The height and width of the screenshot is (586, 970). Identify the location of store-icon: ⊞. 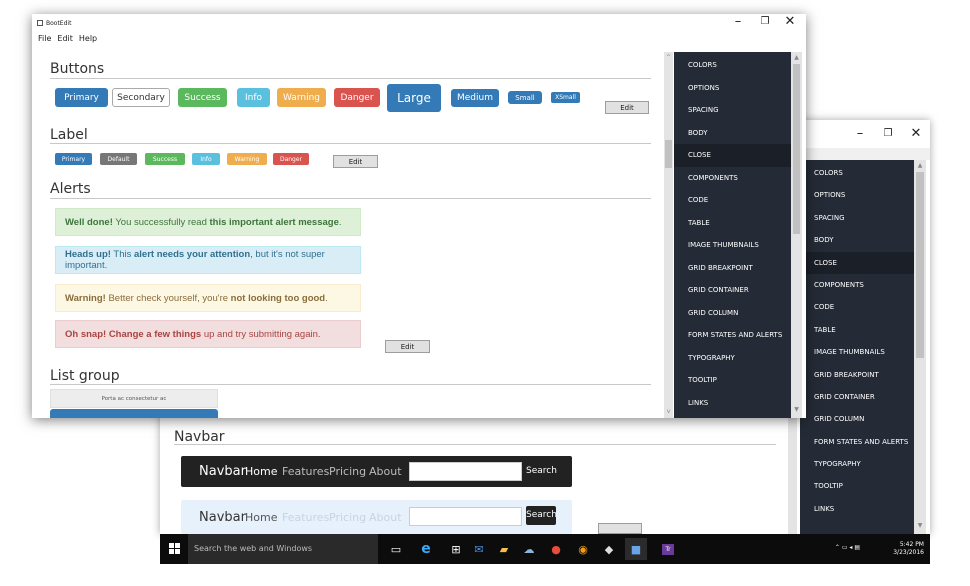
(456, 549).